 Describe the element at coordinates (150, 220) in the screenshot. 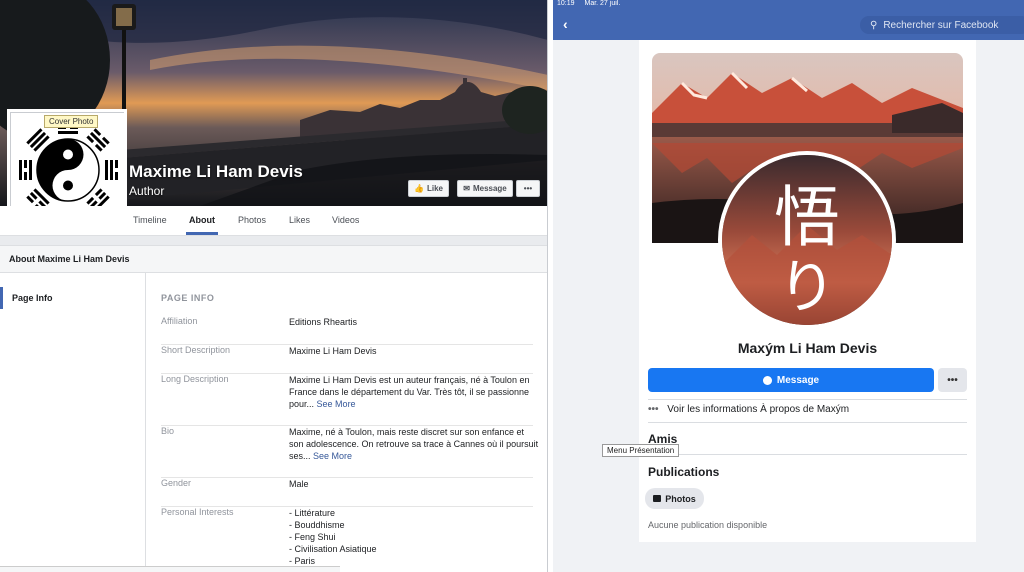

I see `tab-timeline: Timeline` at that location.